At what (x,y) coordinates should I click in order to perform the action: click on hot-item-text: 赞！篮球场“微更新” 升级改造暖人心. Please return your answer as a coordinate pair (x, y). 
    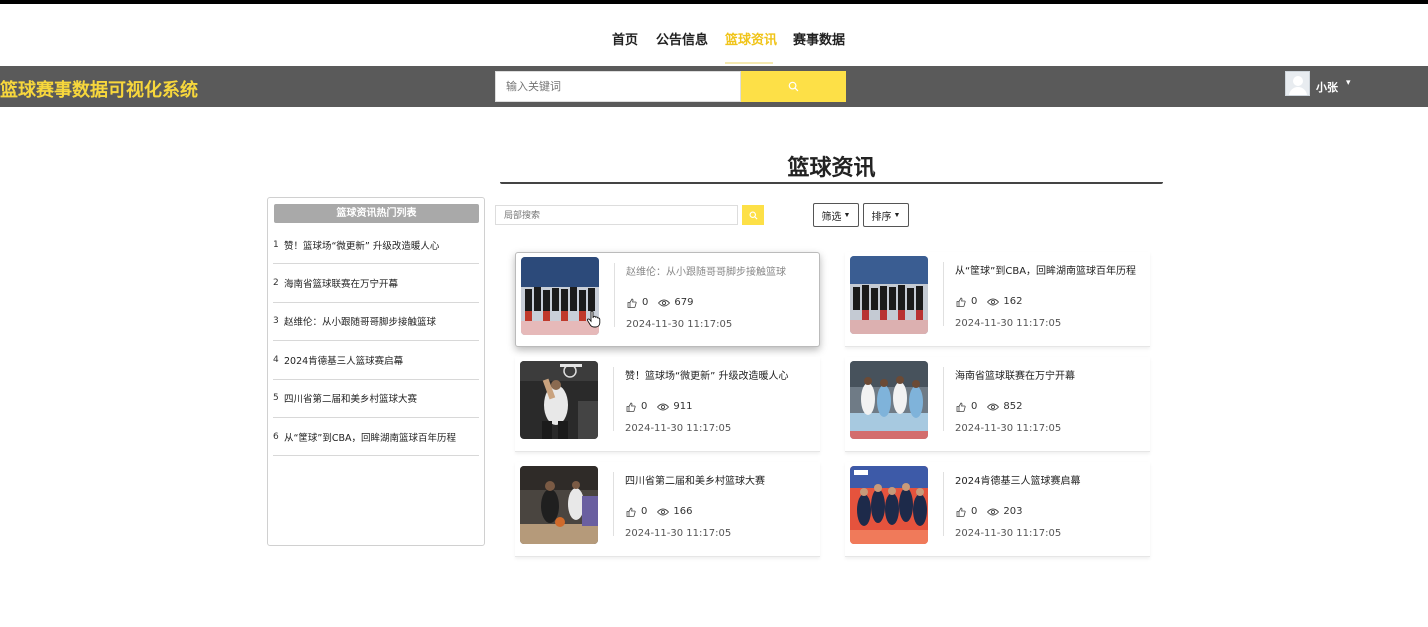
    Looking at the image, I should click on (362, 246).